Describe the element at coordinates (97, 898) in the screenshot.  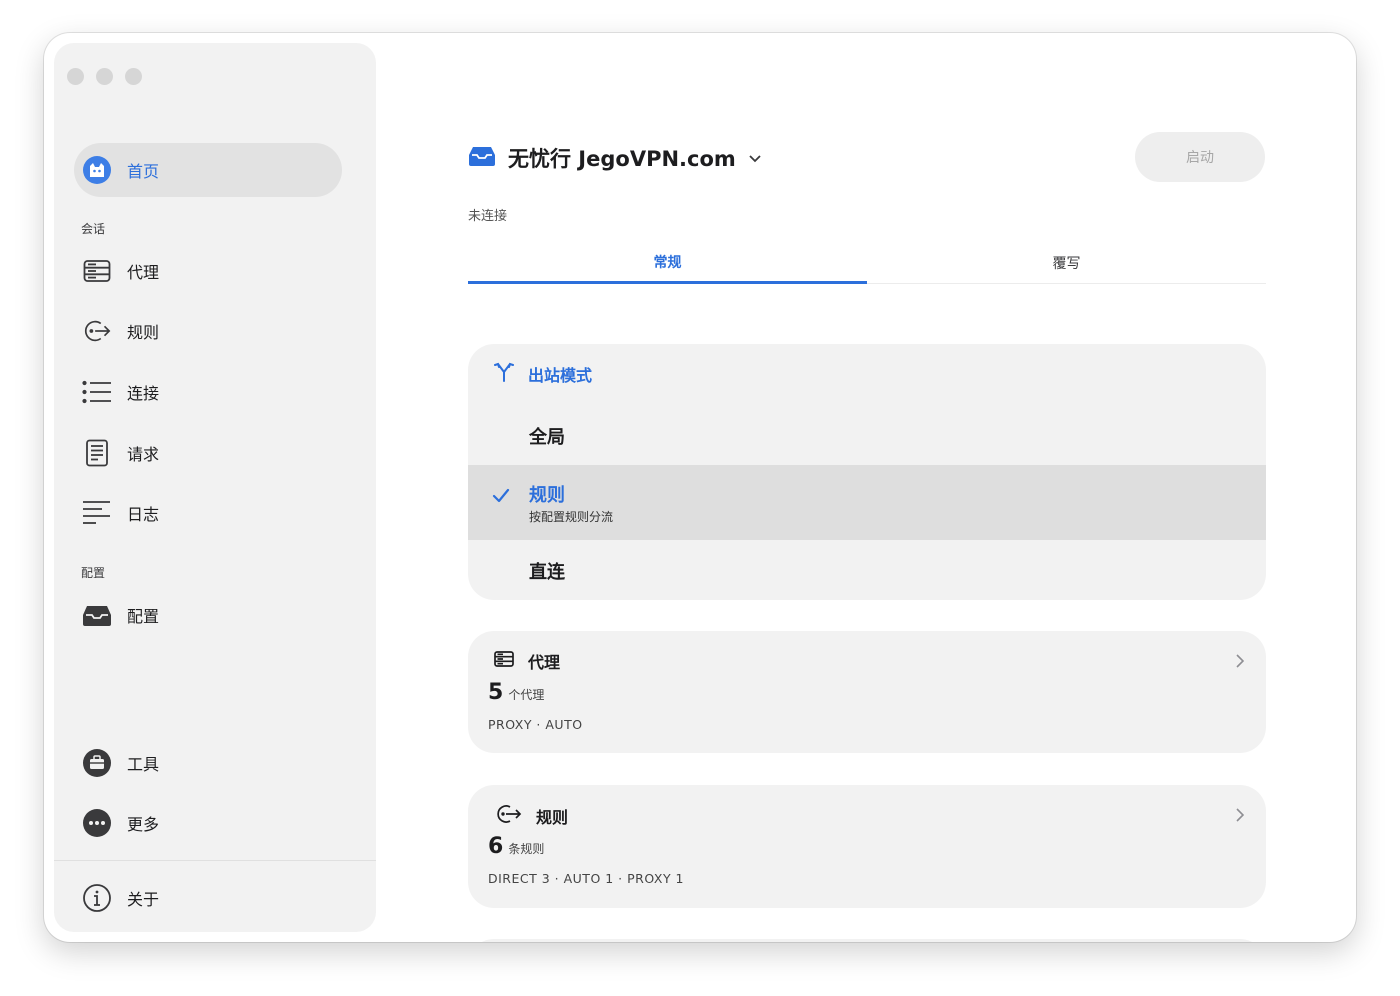
I see `info-icon` at that location.